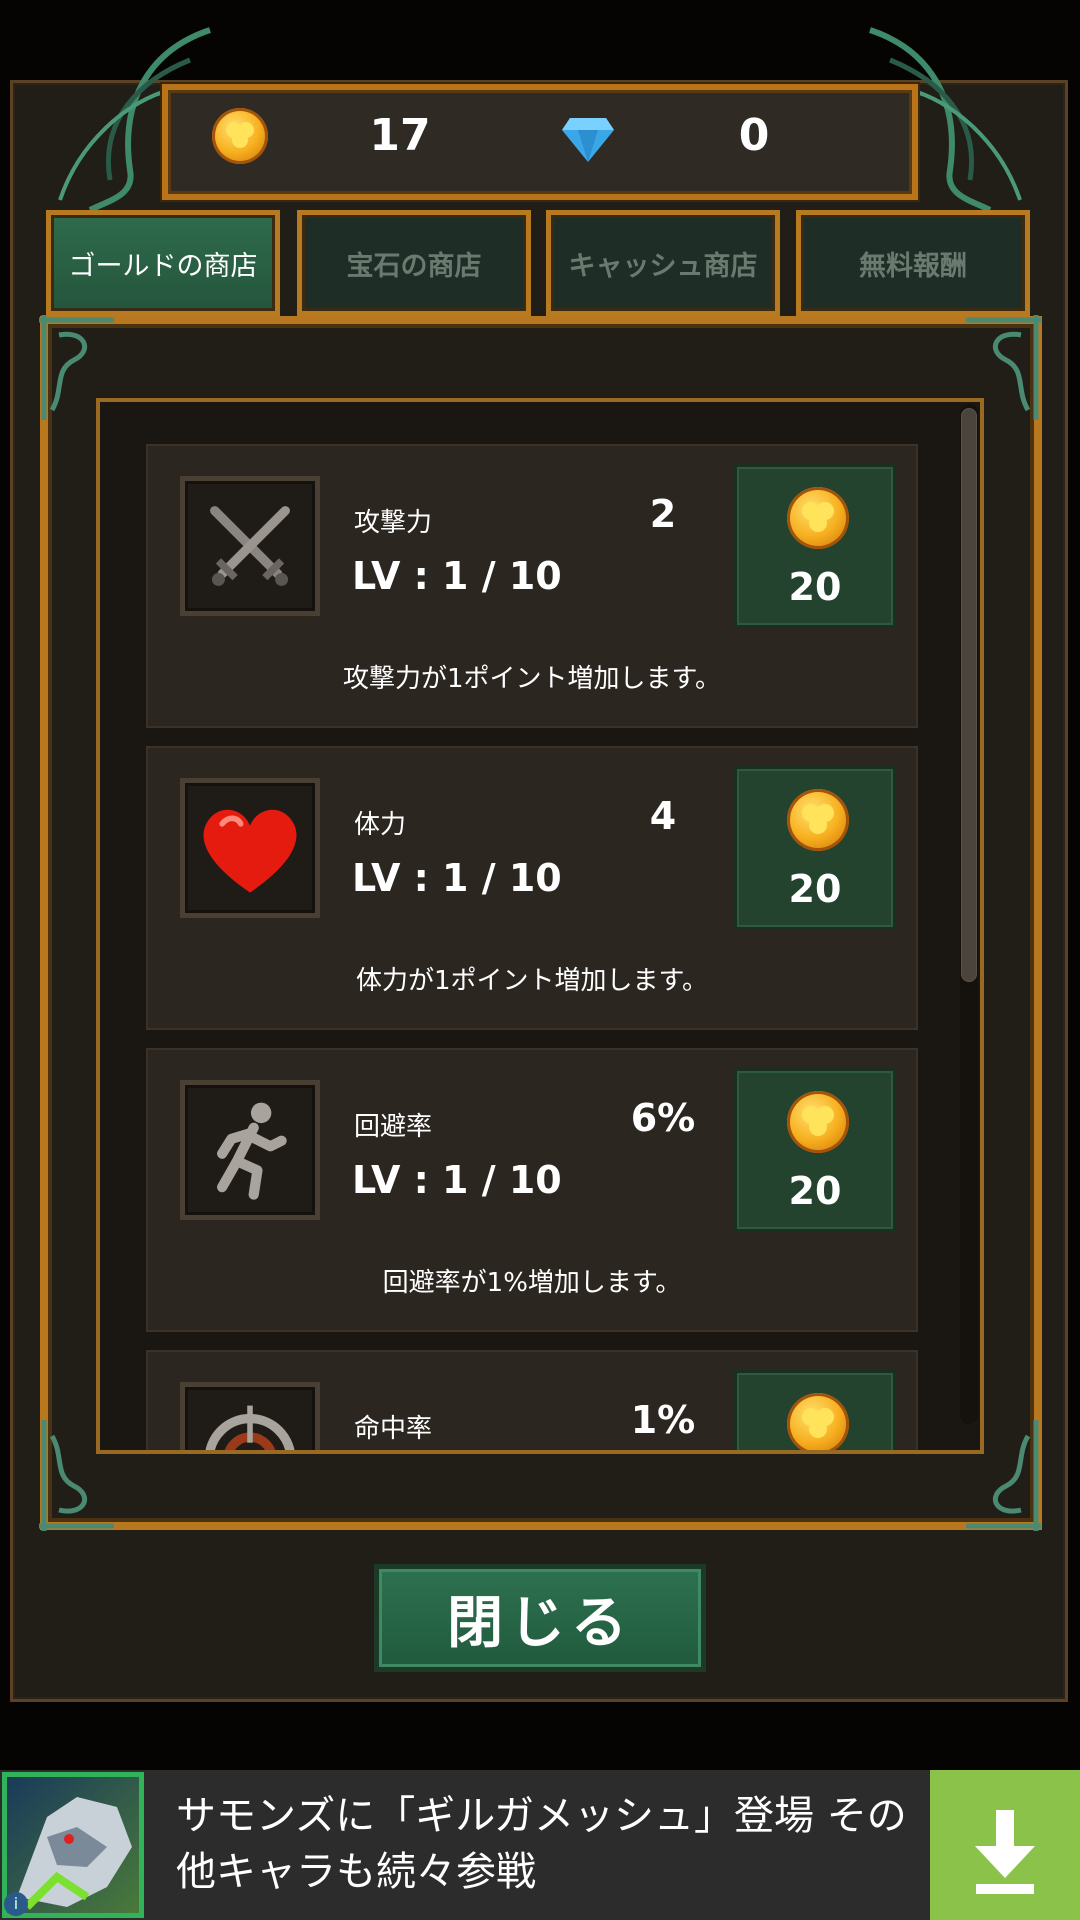 The image size is (1080, 1920). I want to click on crossed-swords-icon, so click(250, 546).